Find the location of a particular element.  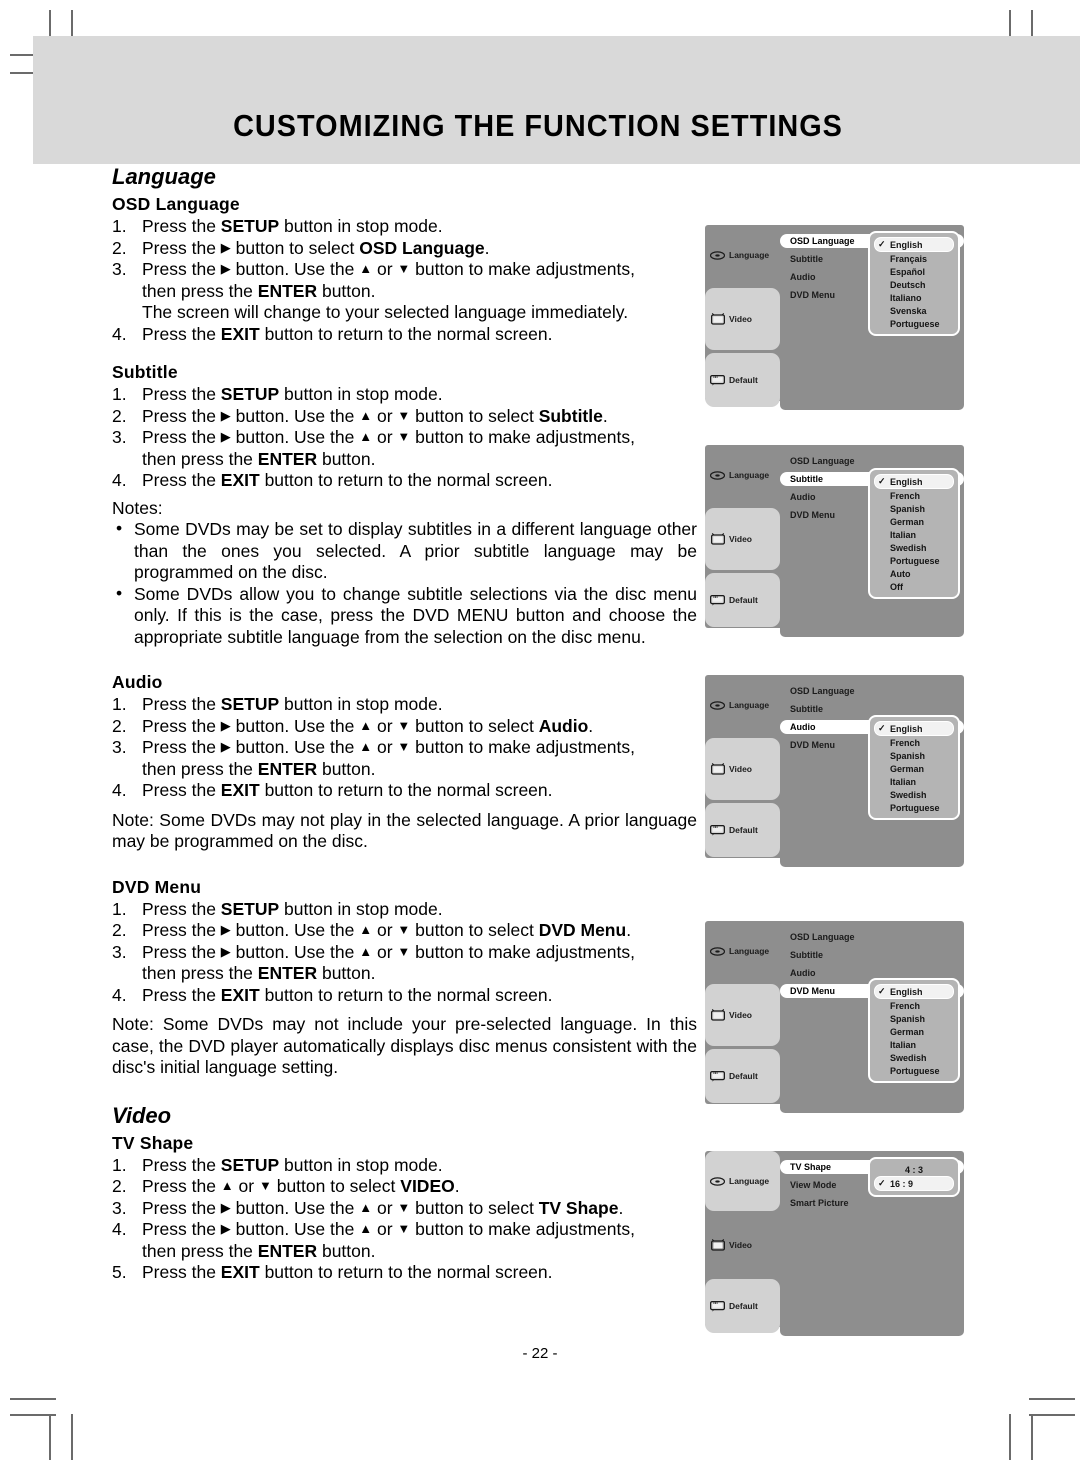

emphasis: ENTER is located at coordinates (287, 290).